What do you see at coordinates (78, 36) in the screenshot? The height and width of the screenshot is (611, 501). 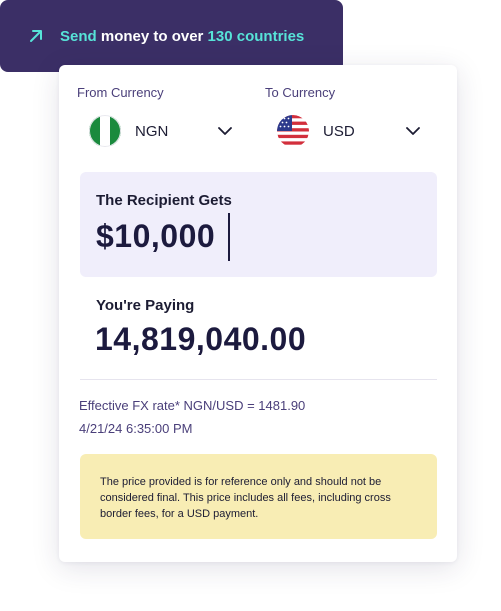 I see `banner-send: Send` at bounding box center [78, 36].